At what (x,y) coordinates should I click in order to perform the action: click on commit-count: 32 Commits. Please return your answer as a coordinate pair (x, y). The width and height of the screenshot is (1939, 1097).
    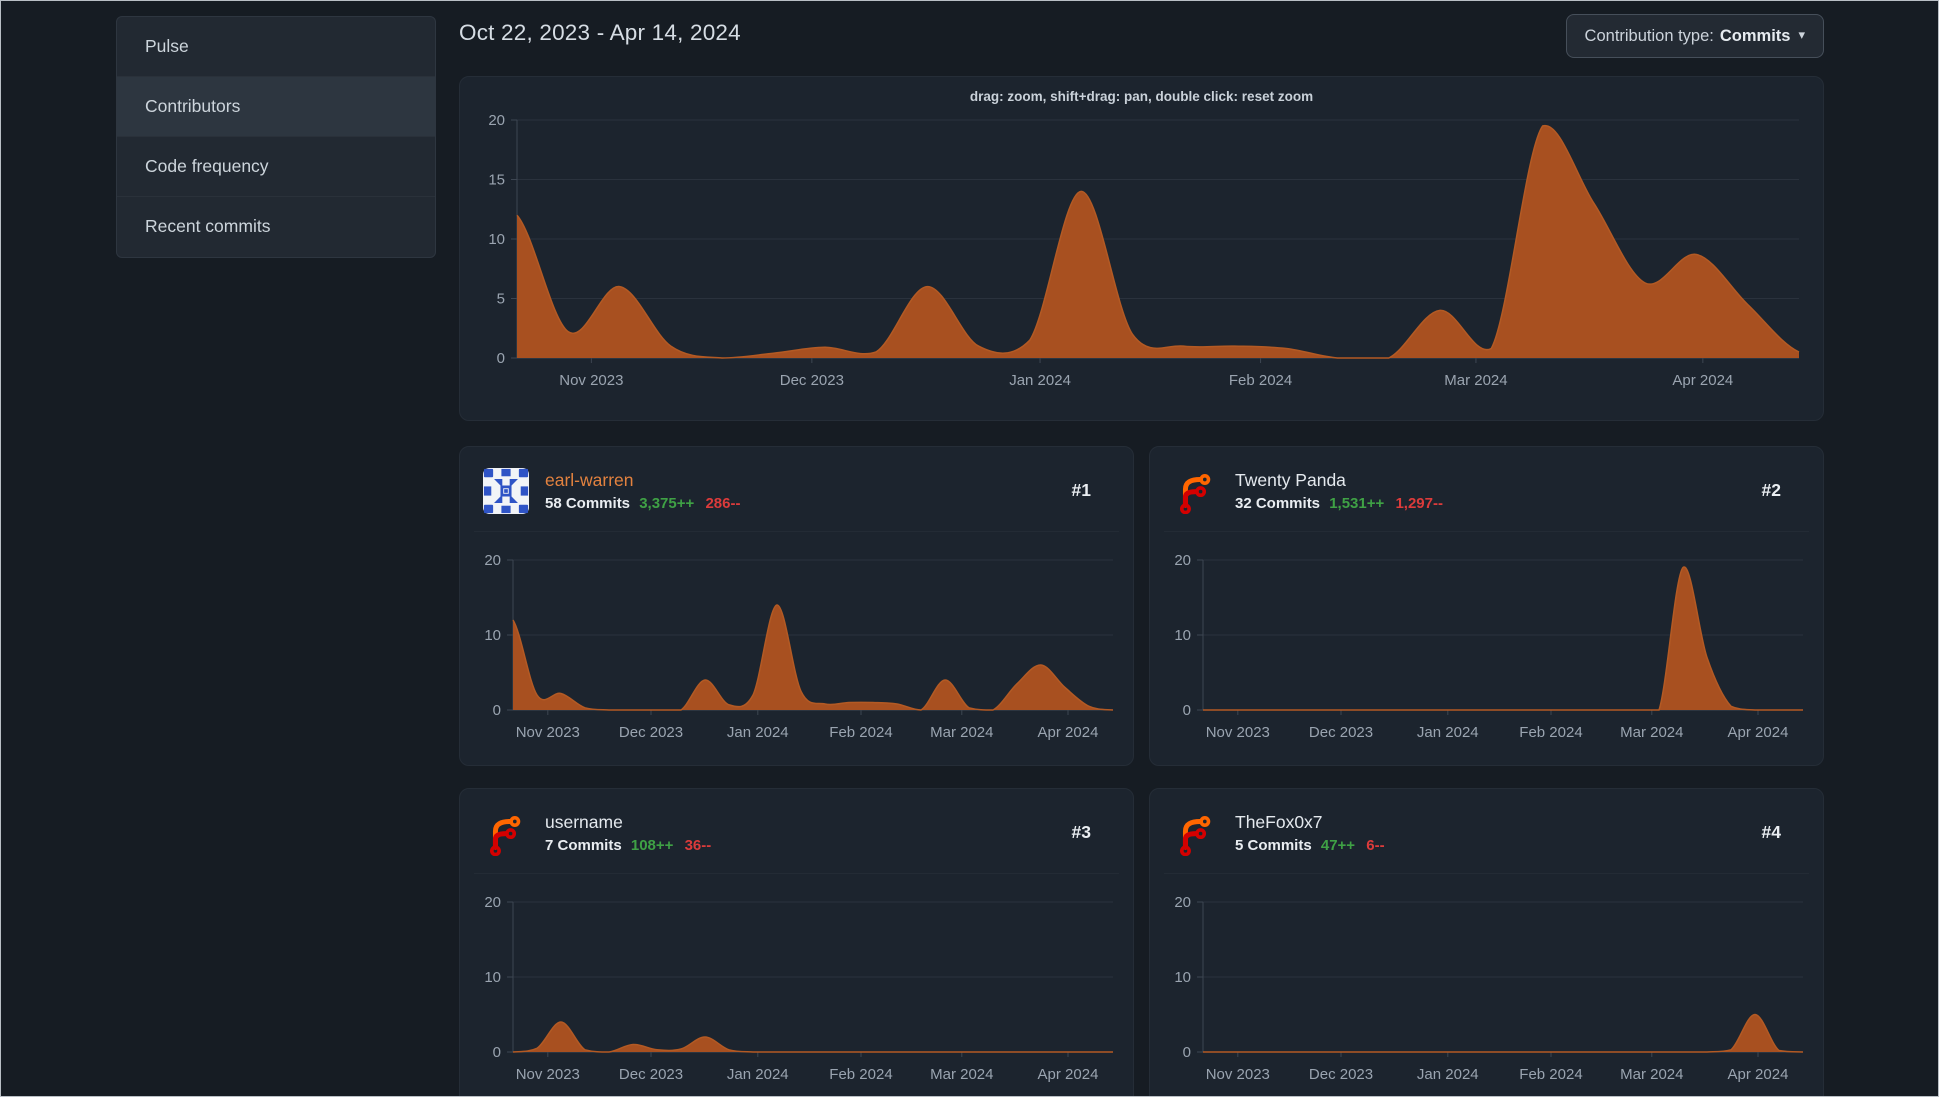
    Looking at the image, I should click on (1278, 503).